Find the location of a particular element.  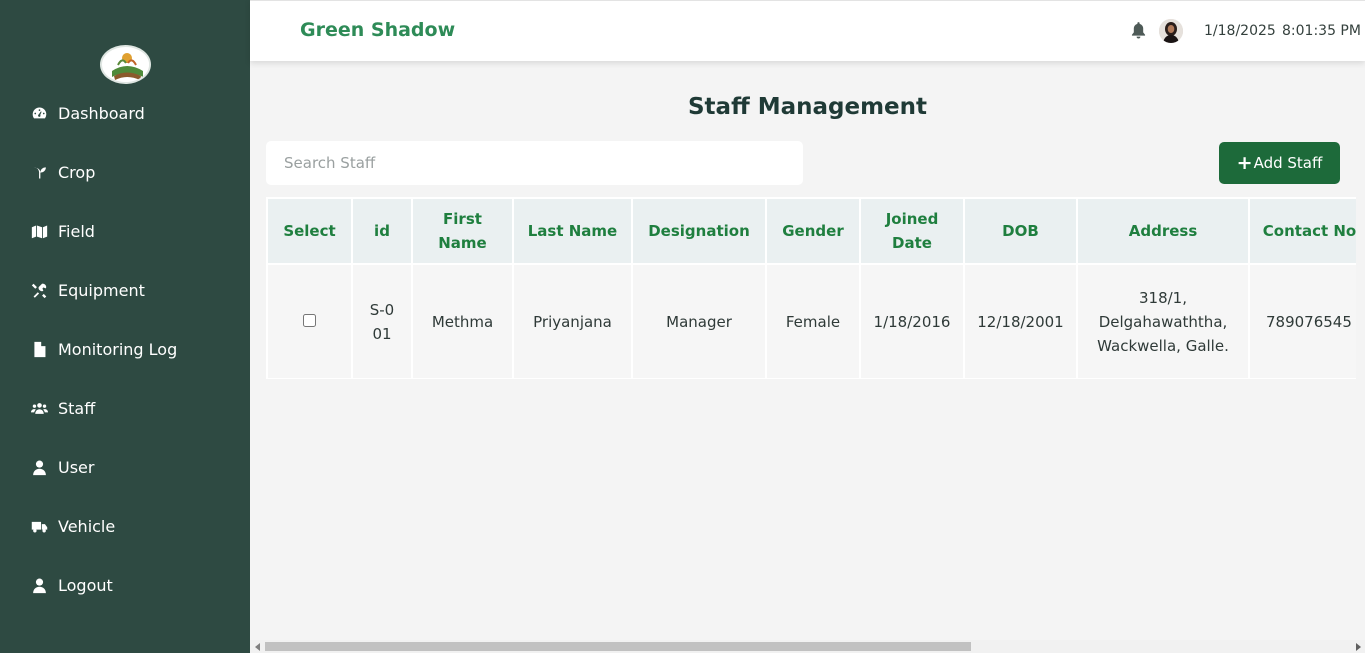

sidebar-item-staff: Staff is located at coordinates (125, 408).